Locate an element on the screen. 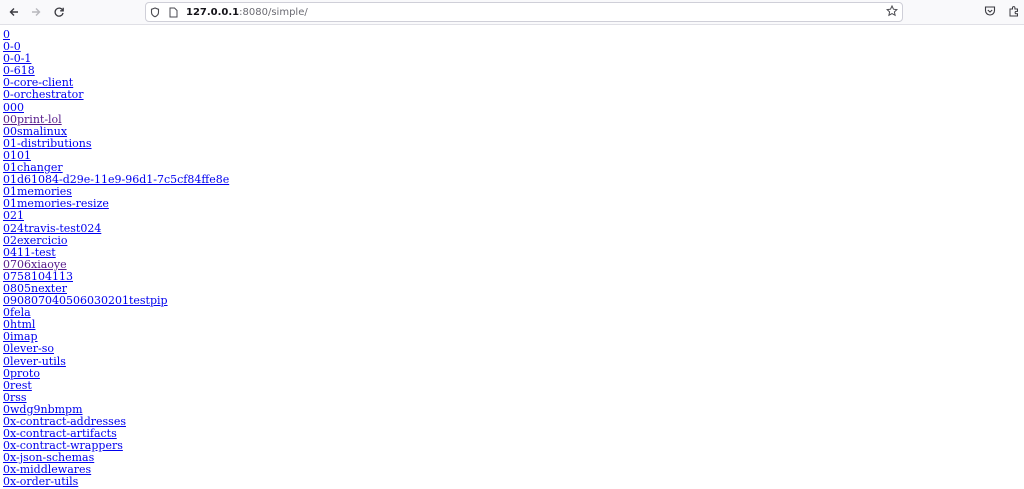  package-link: 0lever-so is located at coordinates (513, 349).